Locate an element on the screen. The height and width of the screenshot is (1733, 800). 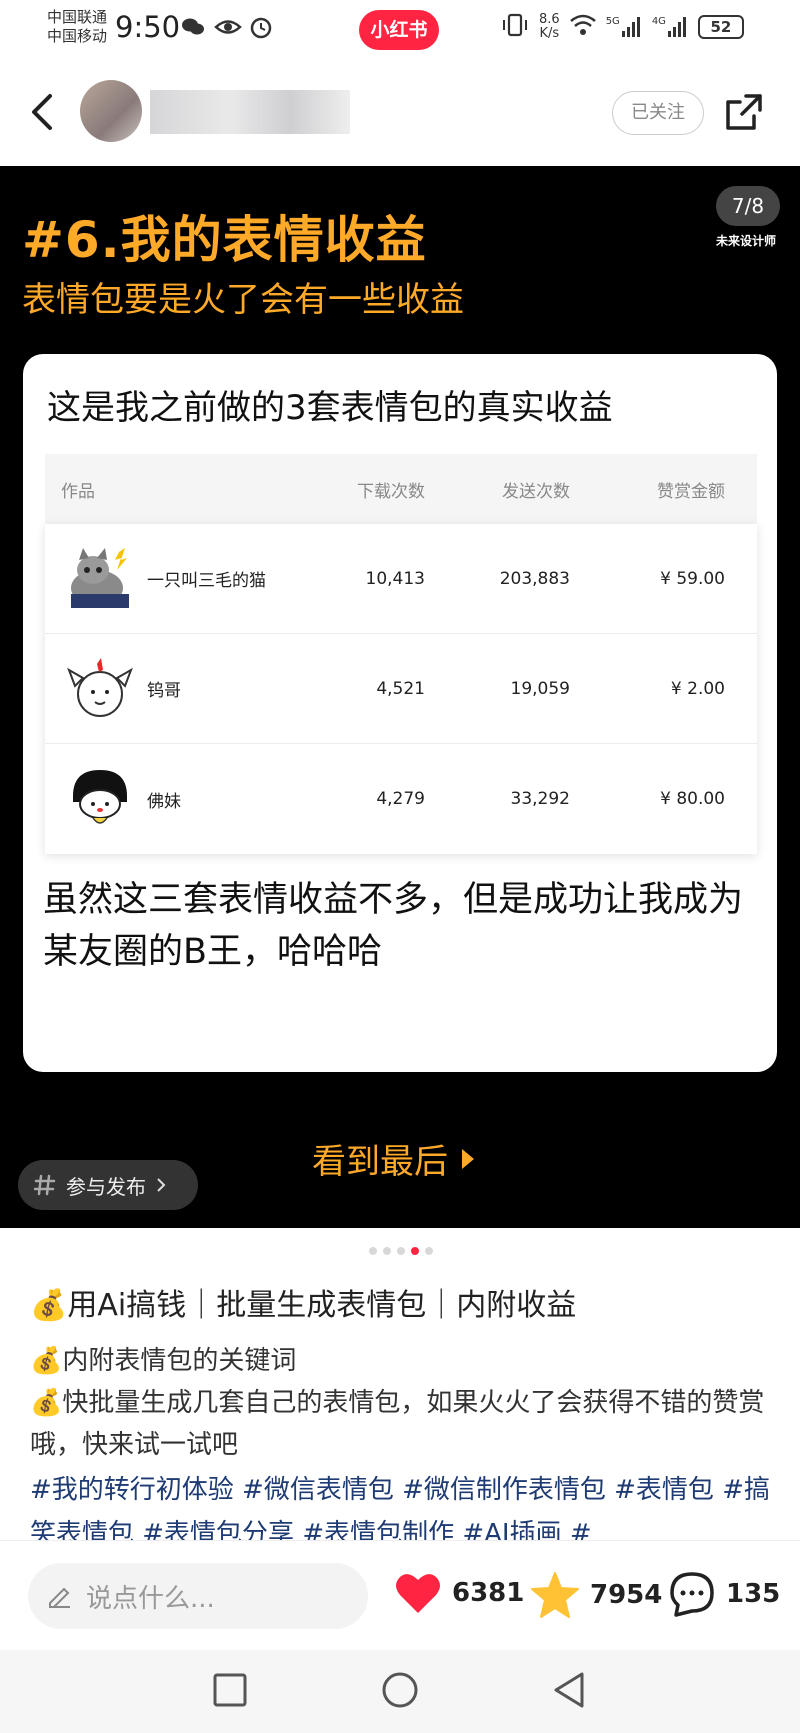
watermark-logo: 未来设计师 is located at coordinates (746, 241).